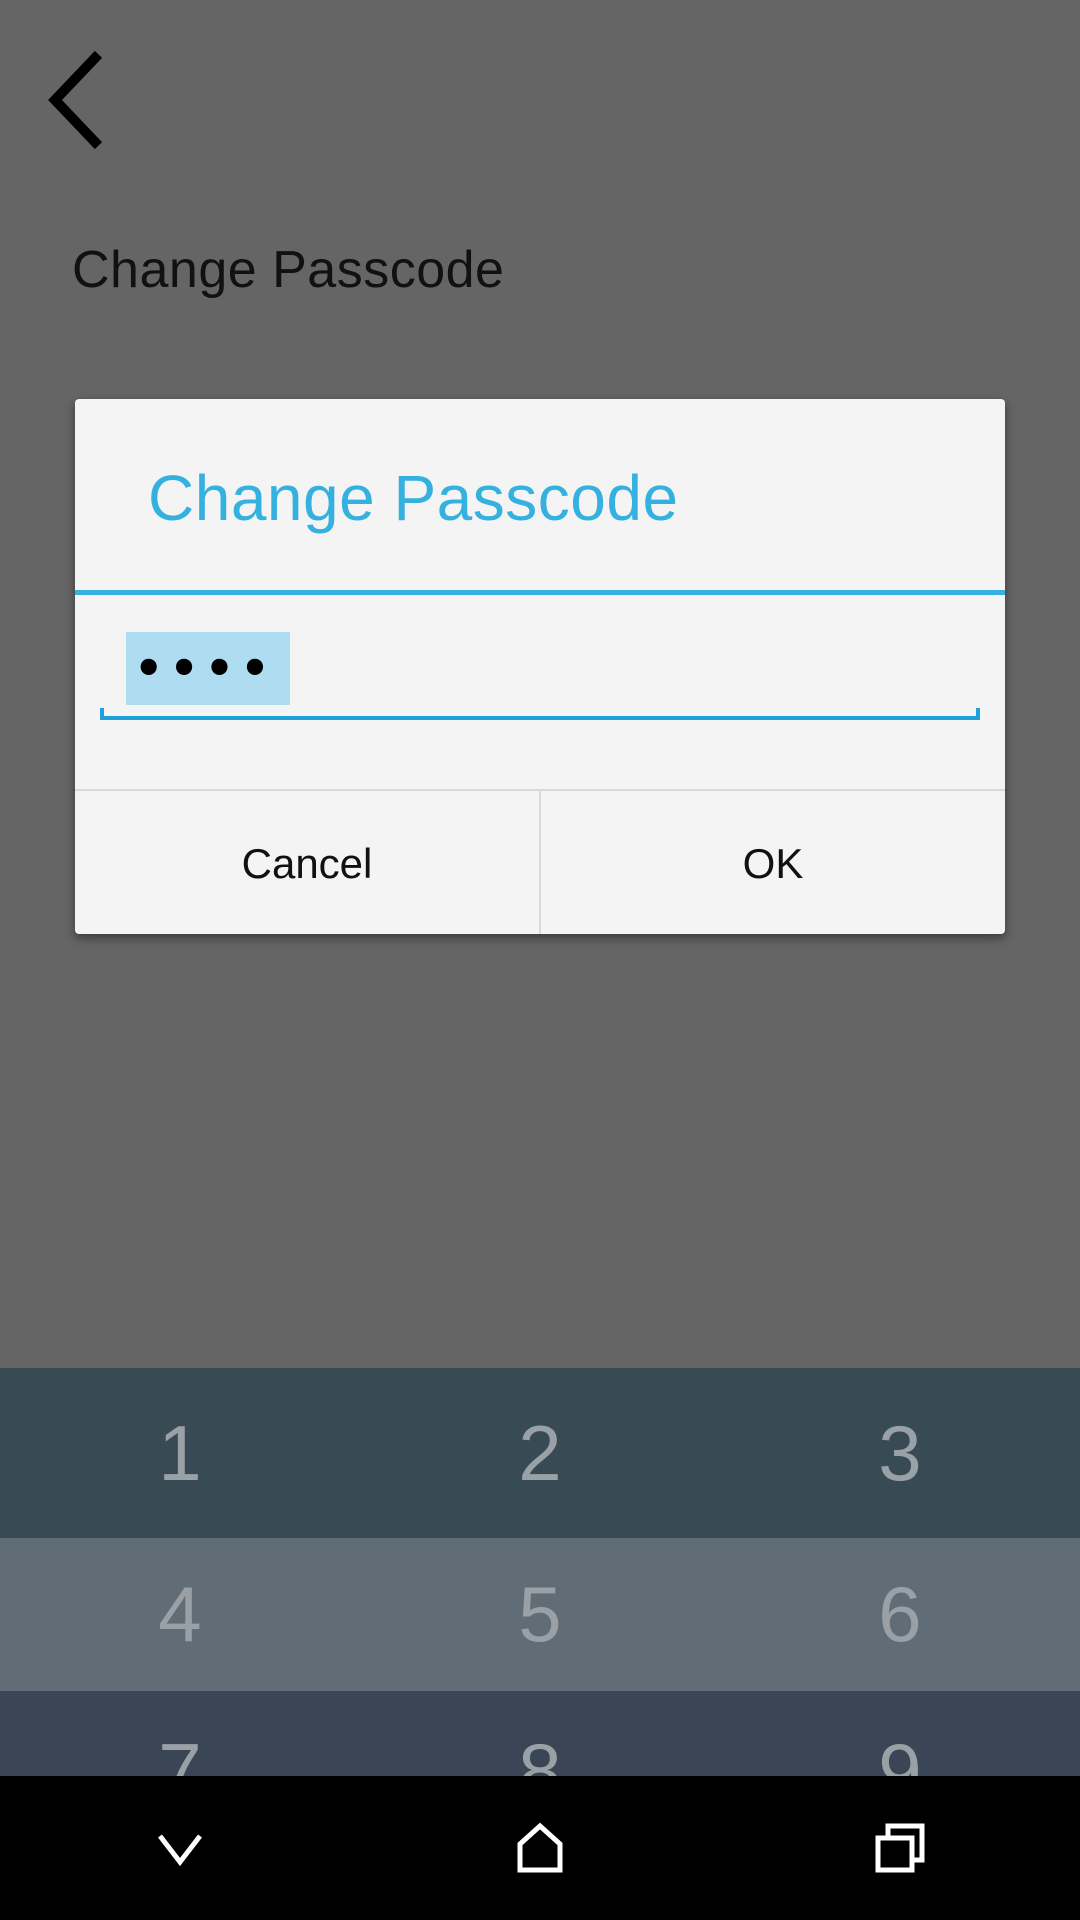  I want to click on back-button, so click(75, 100).